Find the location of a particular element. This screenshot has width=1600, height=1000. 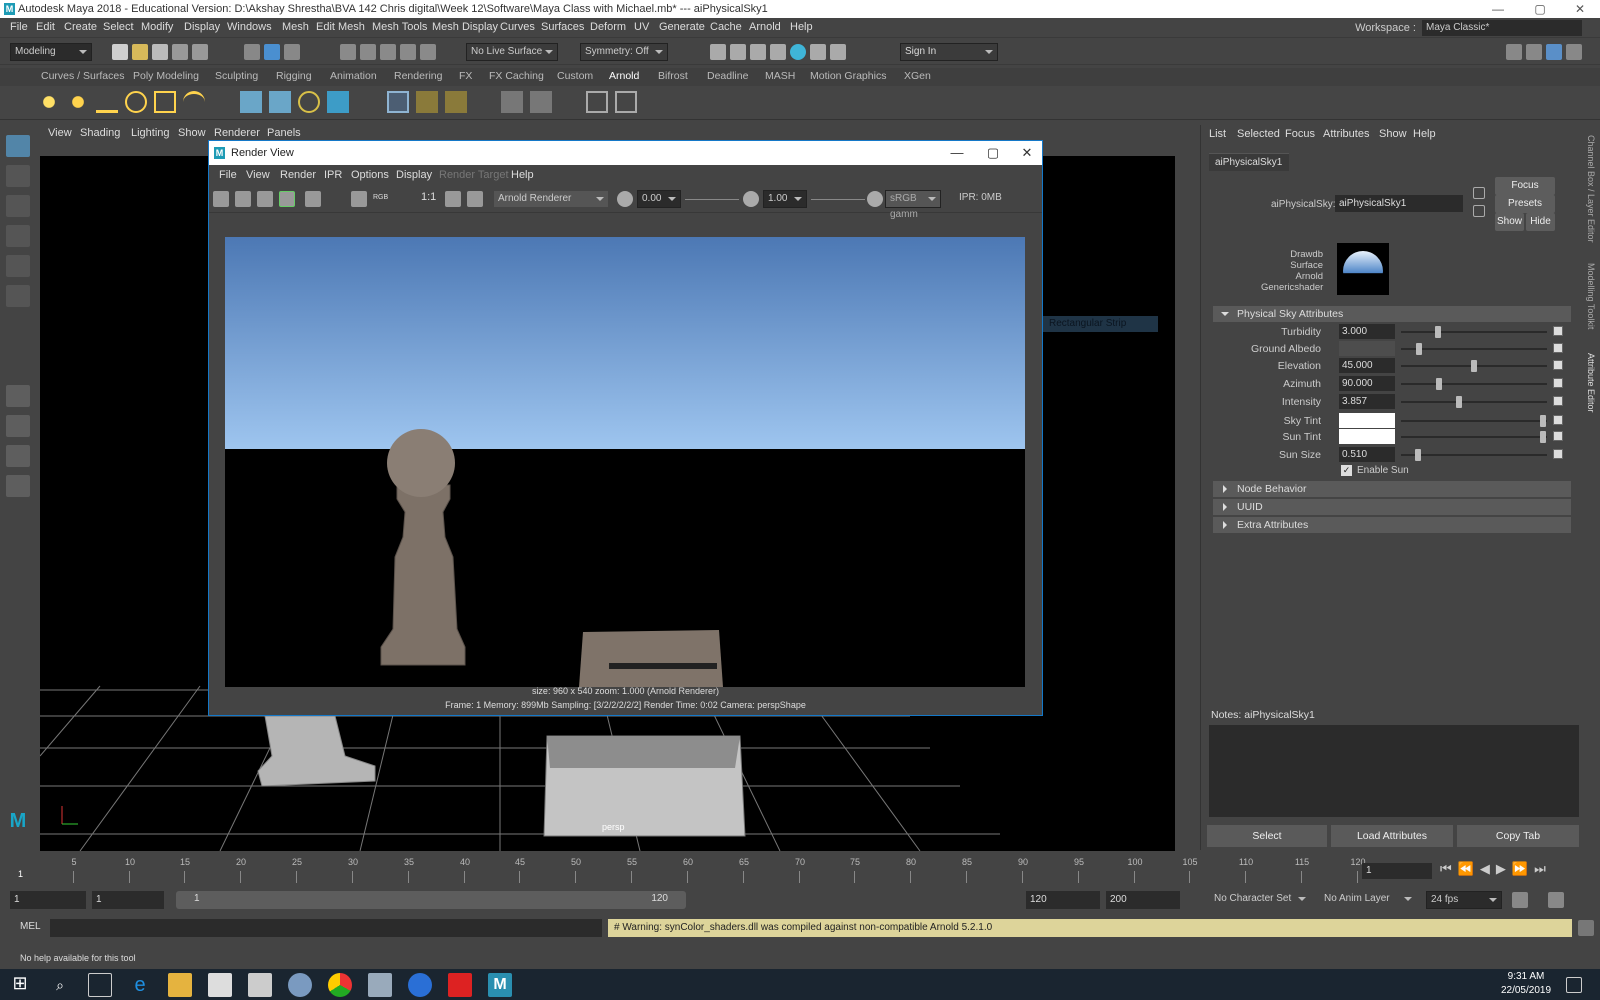

menu-cache: Cache is located at coordinates (726, 27).